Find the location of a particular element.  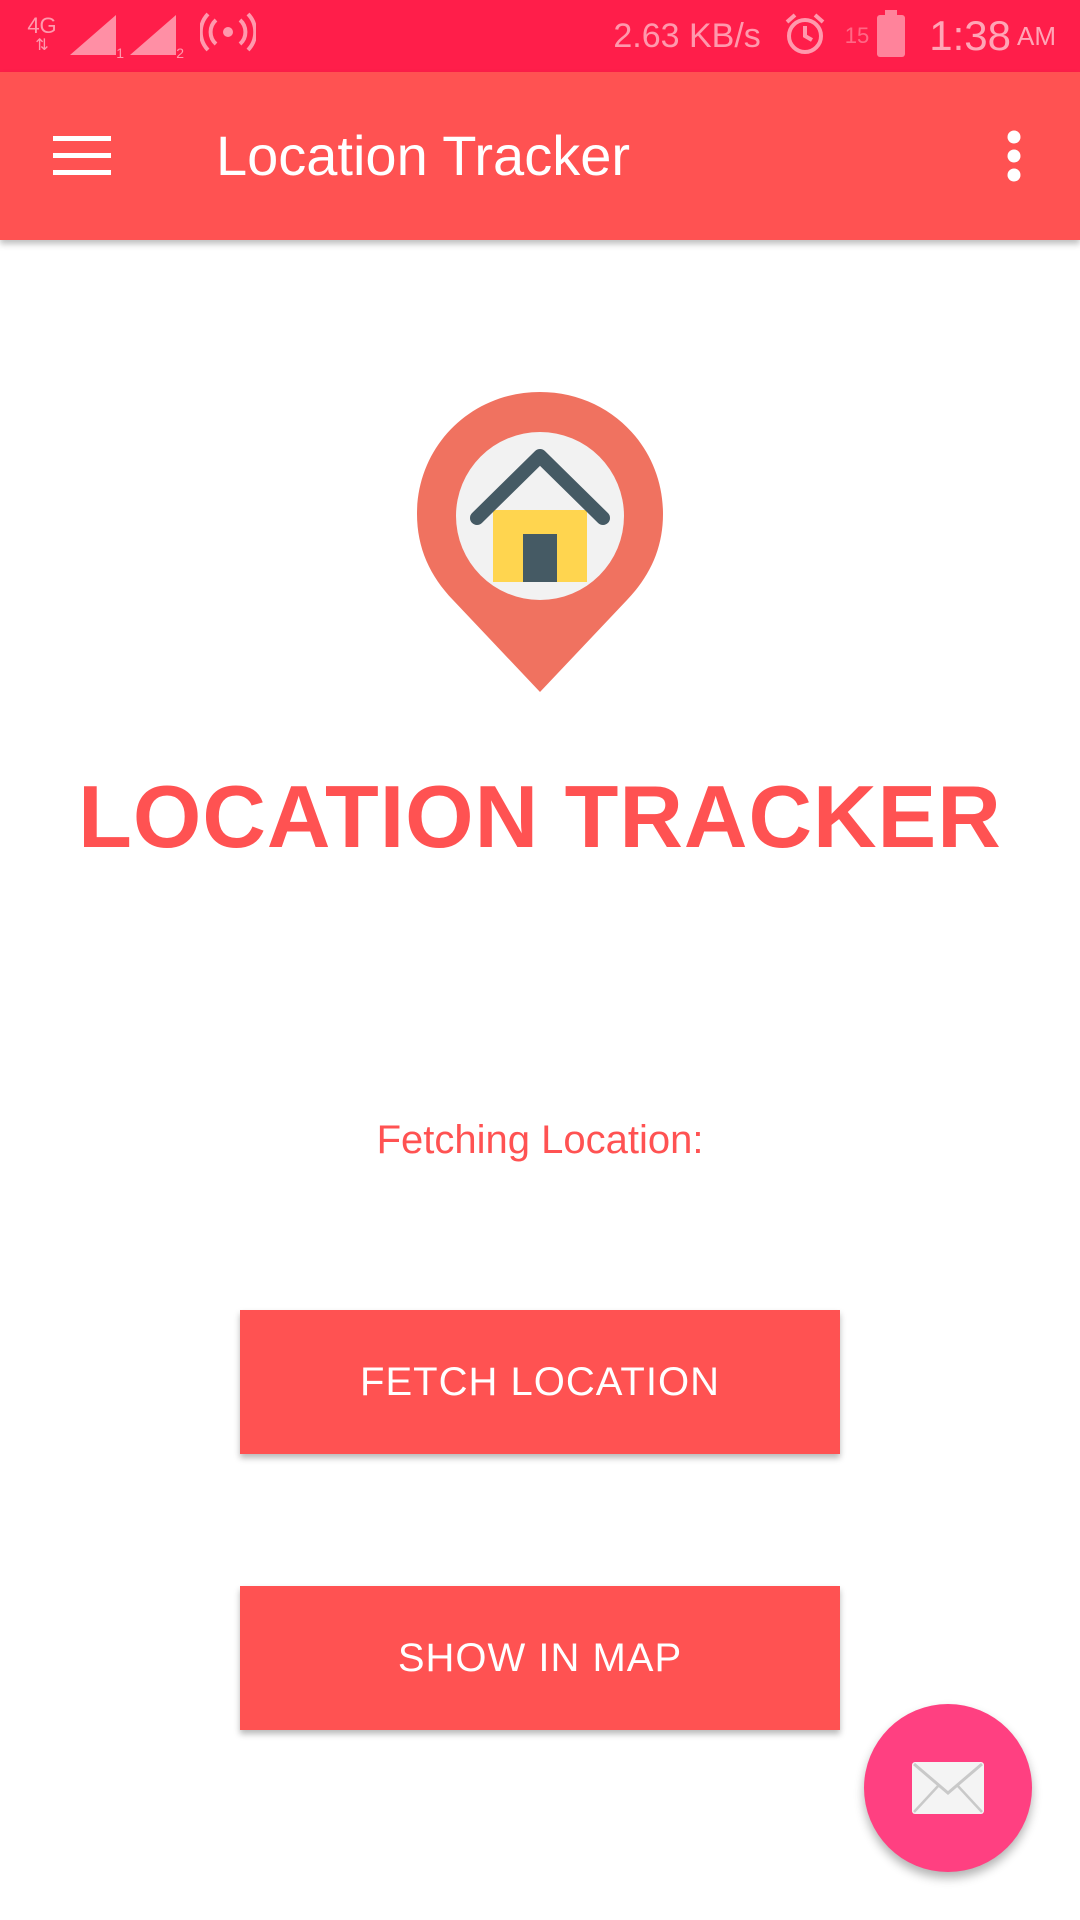

clock-time: 1:38 is located at coordinates (970, 35).